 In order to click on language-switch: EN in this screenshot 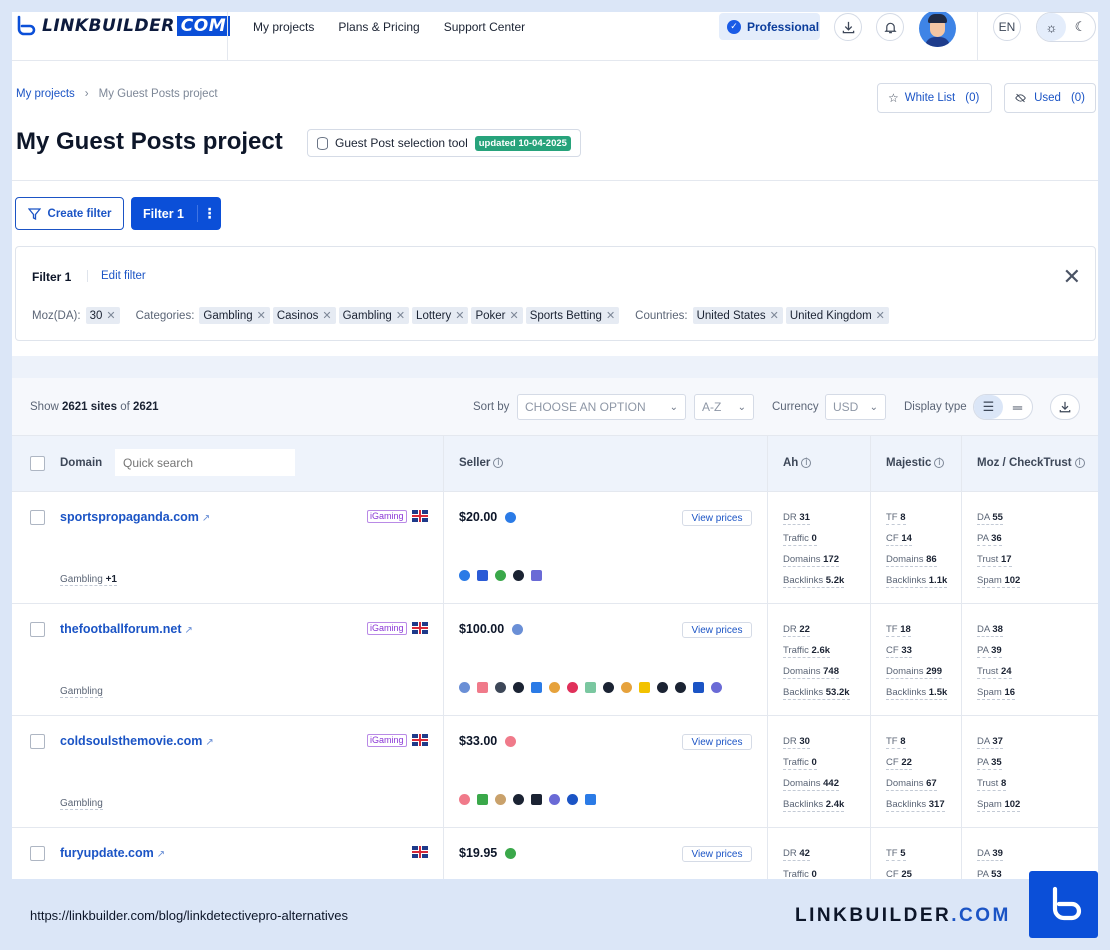, I will do `click(1007, 27)`.